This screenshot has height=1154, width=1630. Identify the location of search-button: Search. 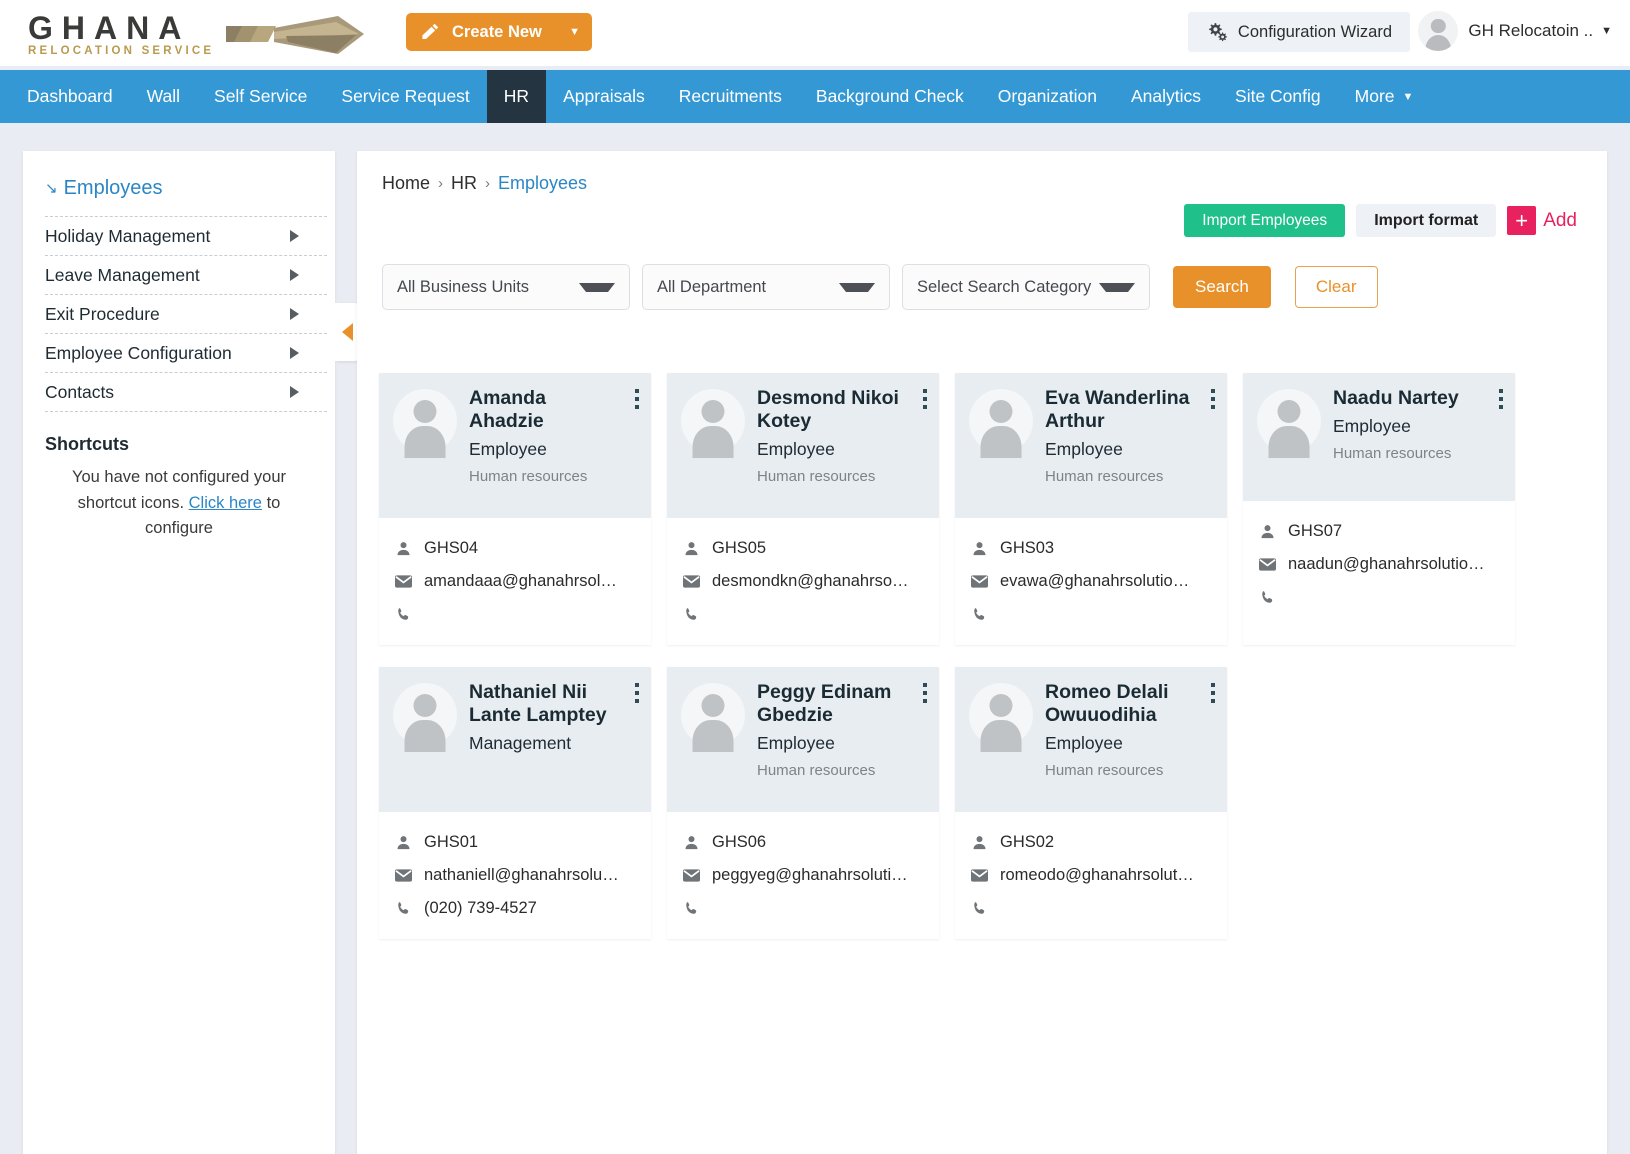
(1222, 287).